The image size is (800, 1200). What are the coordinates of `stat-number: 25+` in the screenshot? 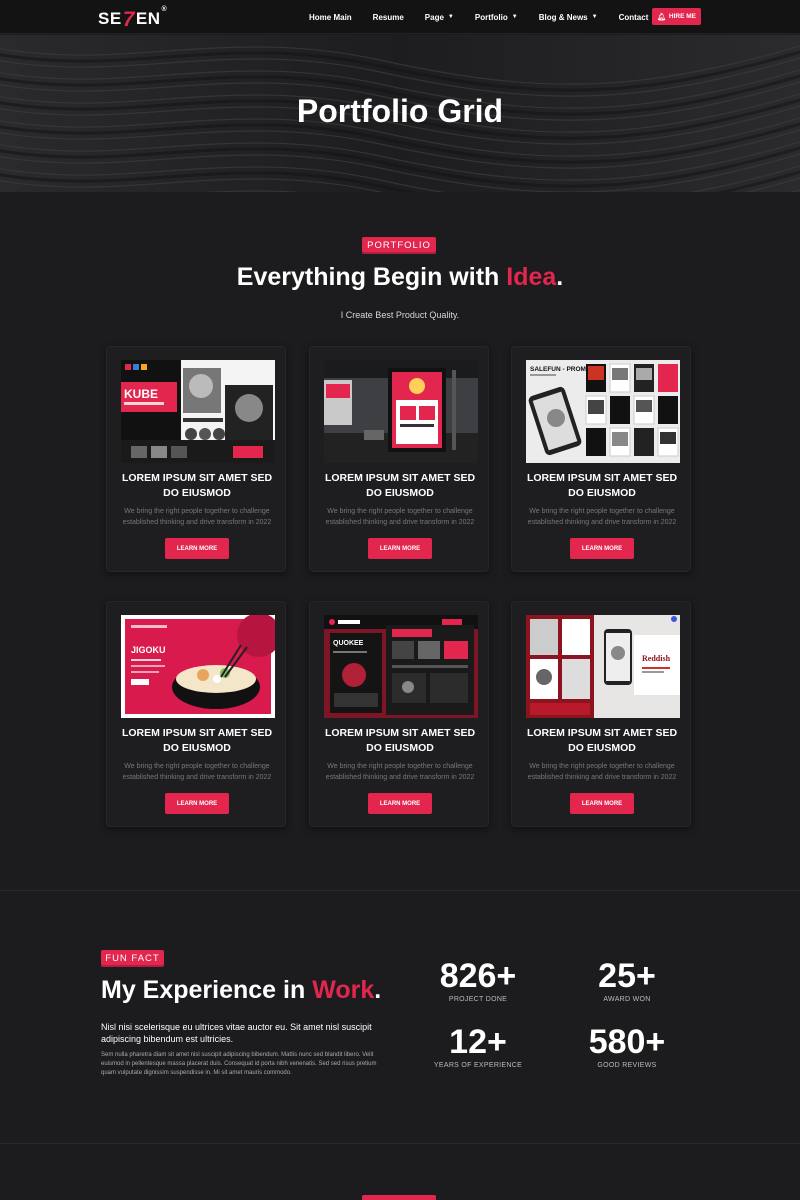 It's located at (627, 976).